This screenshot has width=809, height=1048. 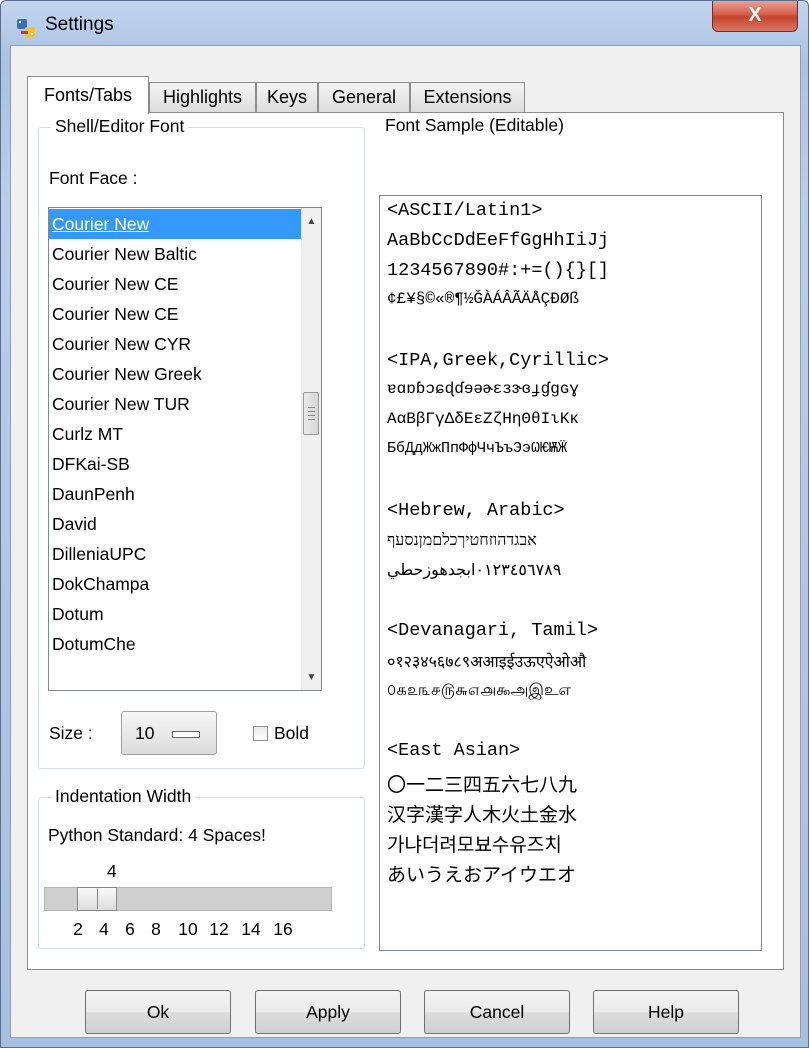 What do you see at coordinates (474, 845) in the screenshot?
I see `sample-line: 가냐더려모뵤수유즈치` at bounding box center [474, 845].